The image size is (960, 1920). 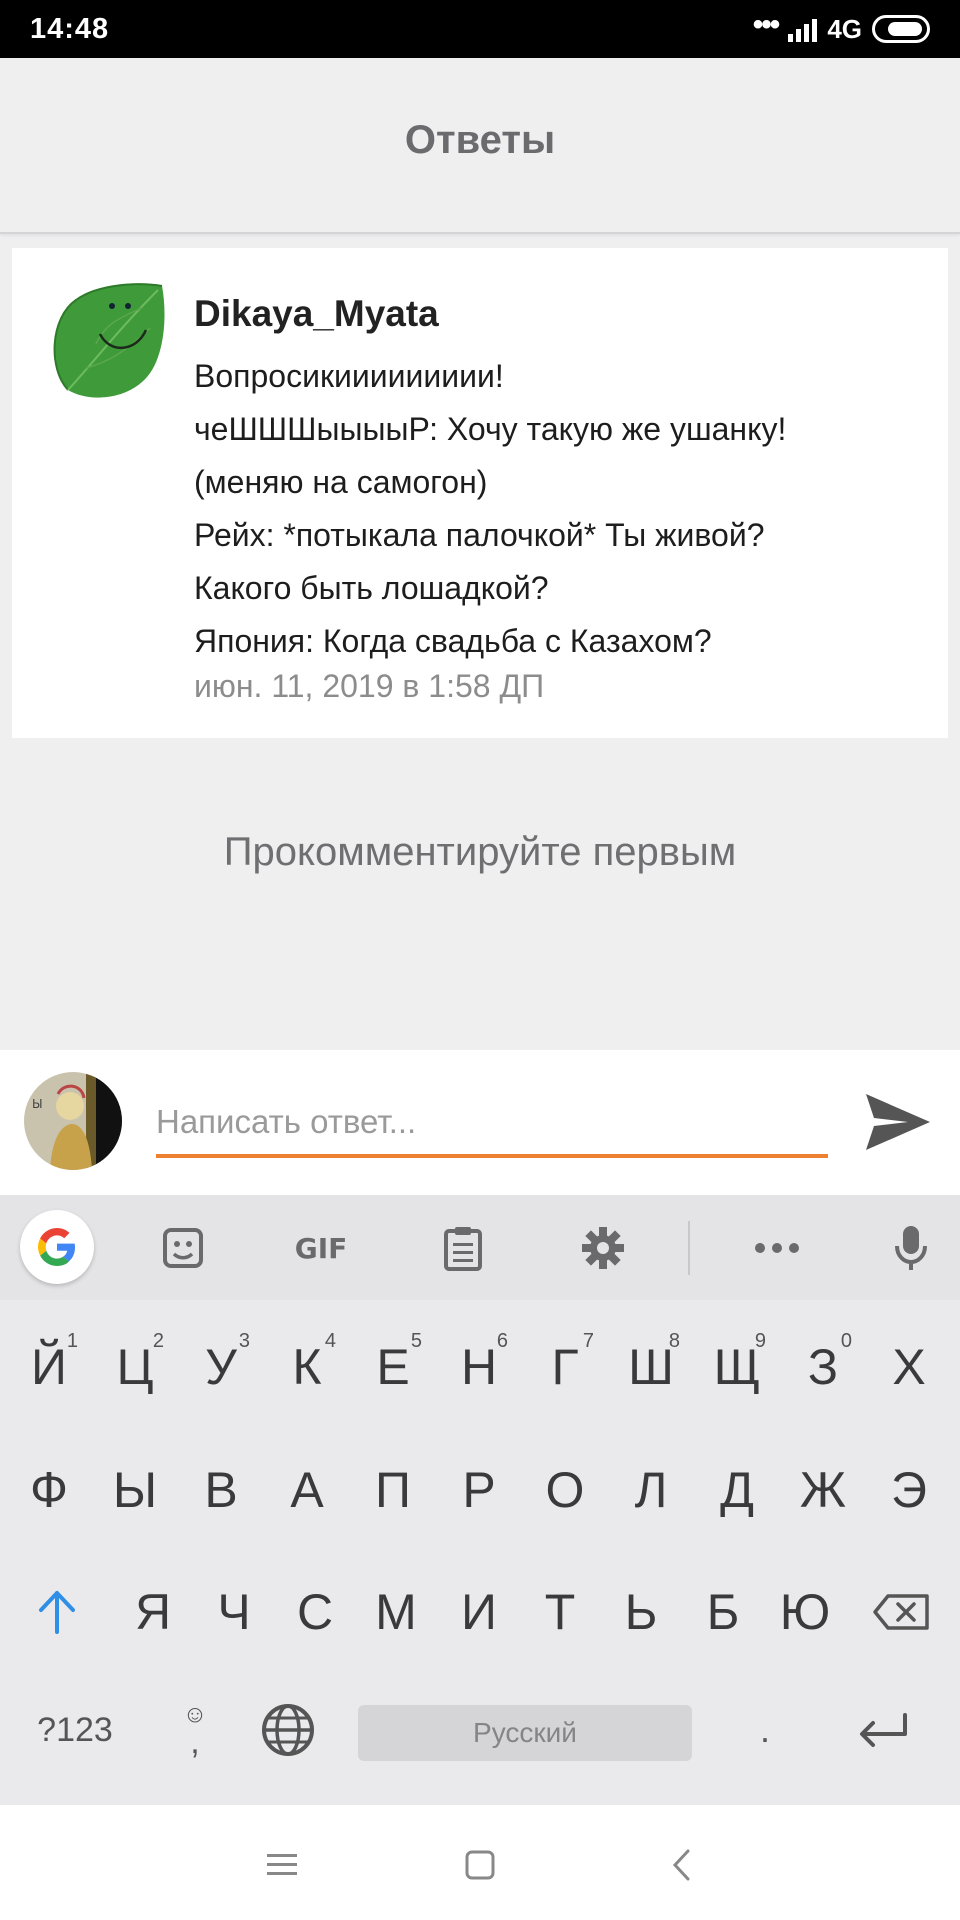 I want to click on svg-text: Ы, so click(x=37, y=1104).